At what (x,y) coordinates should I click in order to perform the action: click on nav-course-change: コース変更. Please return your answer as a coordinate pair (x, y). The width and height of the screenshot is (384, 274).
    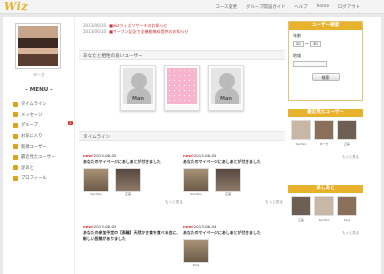
    Looking at the image, I should click on (226, 7).